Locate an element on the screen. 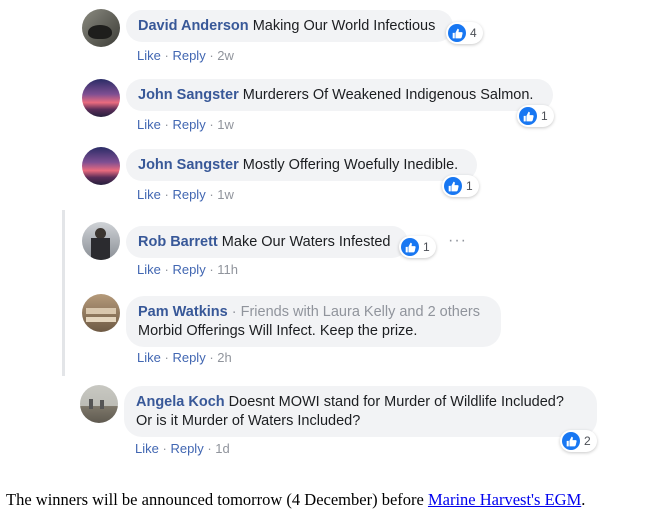 The image size is (663, 523). comment-text: Mostly Offering Woefully Inedible. is located at coordinates (350, 165).